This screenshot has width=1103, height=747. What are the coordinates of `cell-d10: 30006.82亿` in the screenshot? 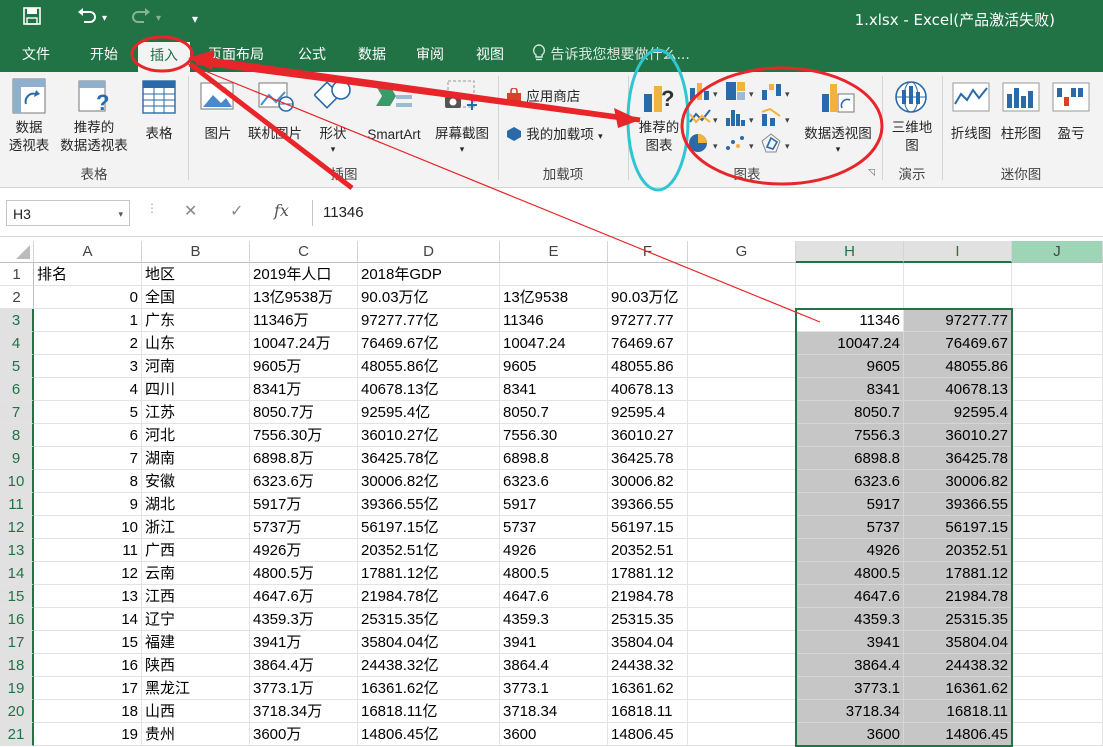 It's located at (429, 481).